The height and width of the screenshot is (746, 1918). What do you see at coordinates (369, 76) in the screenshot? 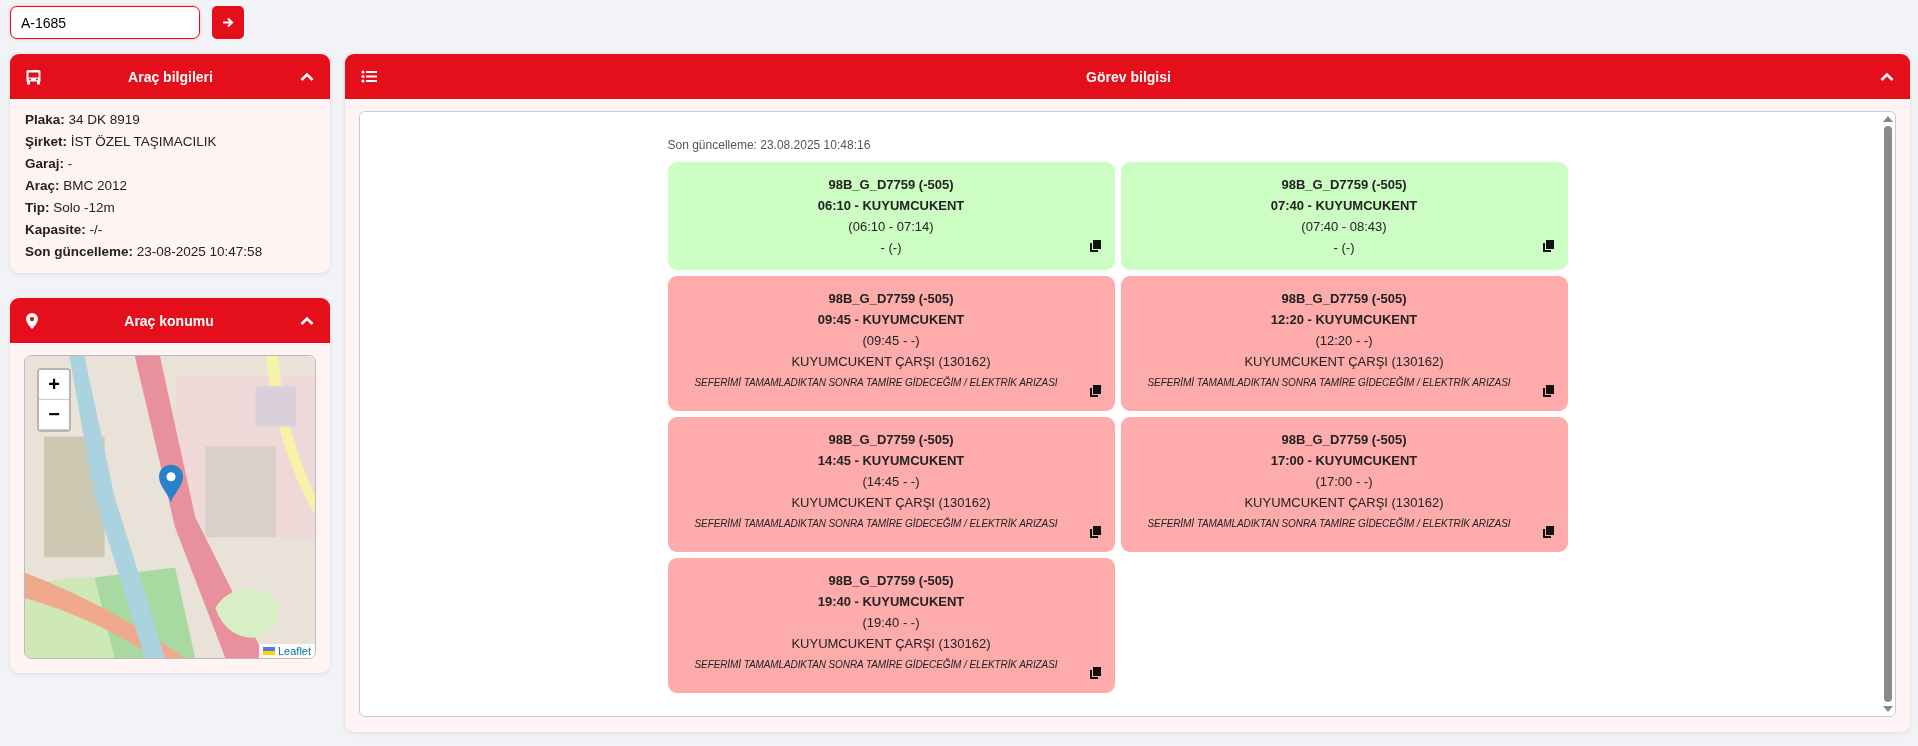
I see `list-icon` at bounding box center [369, 76].